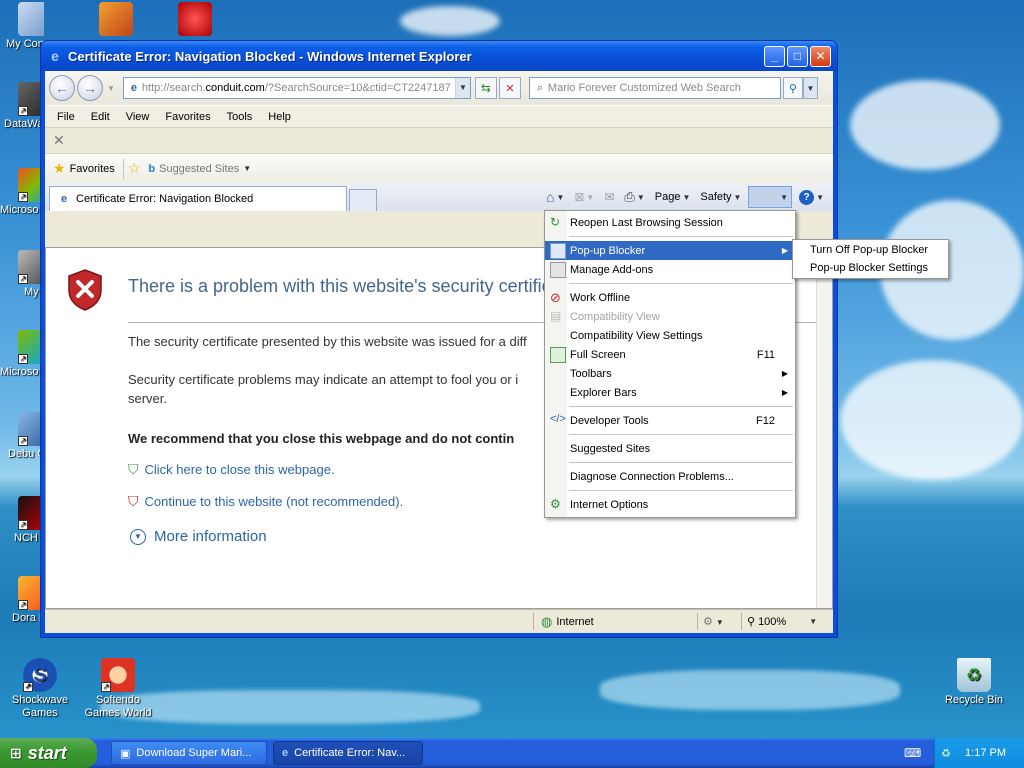 This screenshot has height=768, width=1024. I want to click on system-tray: ♻ 1:17 PM, so click(979, 753).